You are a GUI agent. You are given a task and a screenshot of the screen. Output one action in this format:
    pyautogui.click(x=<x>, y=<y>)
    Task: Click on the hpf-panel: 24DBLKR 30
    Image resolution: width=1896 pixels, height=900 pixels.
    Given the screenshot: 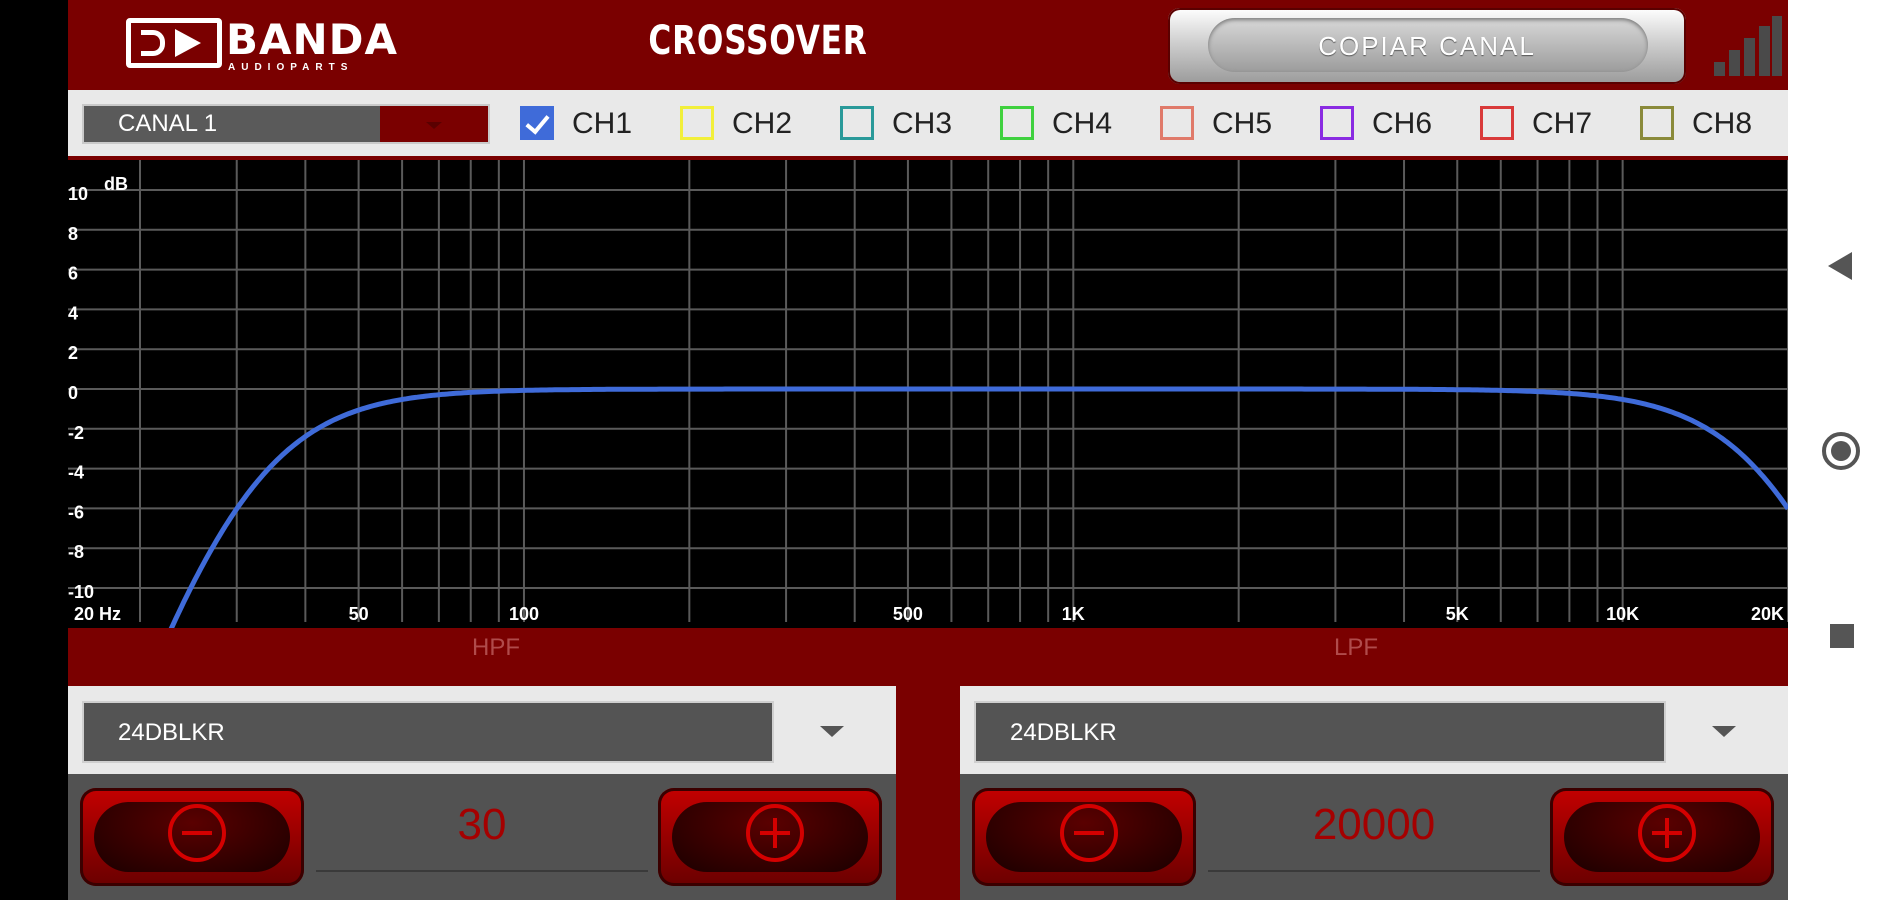 What is the action you would take?
    pyautogui.click(x=482, y=793)
    